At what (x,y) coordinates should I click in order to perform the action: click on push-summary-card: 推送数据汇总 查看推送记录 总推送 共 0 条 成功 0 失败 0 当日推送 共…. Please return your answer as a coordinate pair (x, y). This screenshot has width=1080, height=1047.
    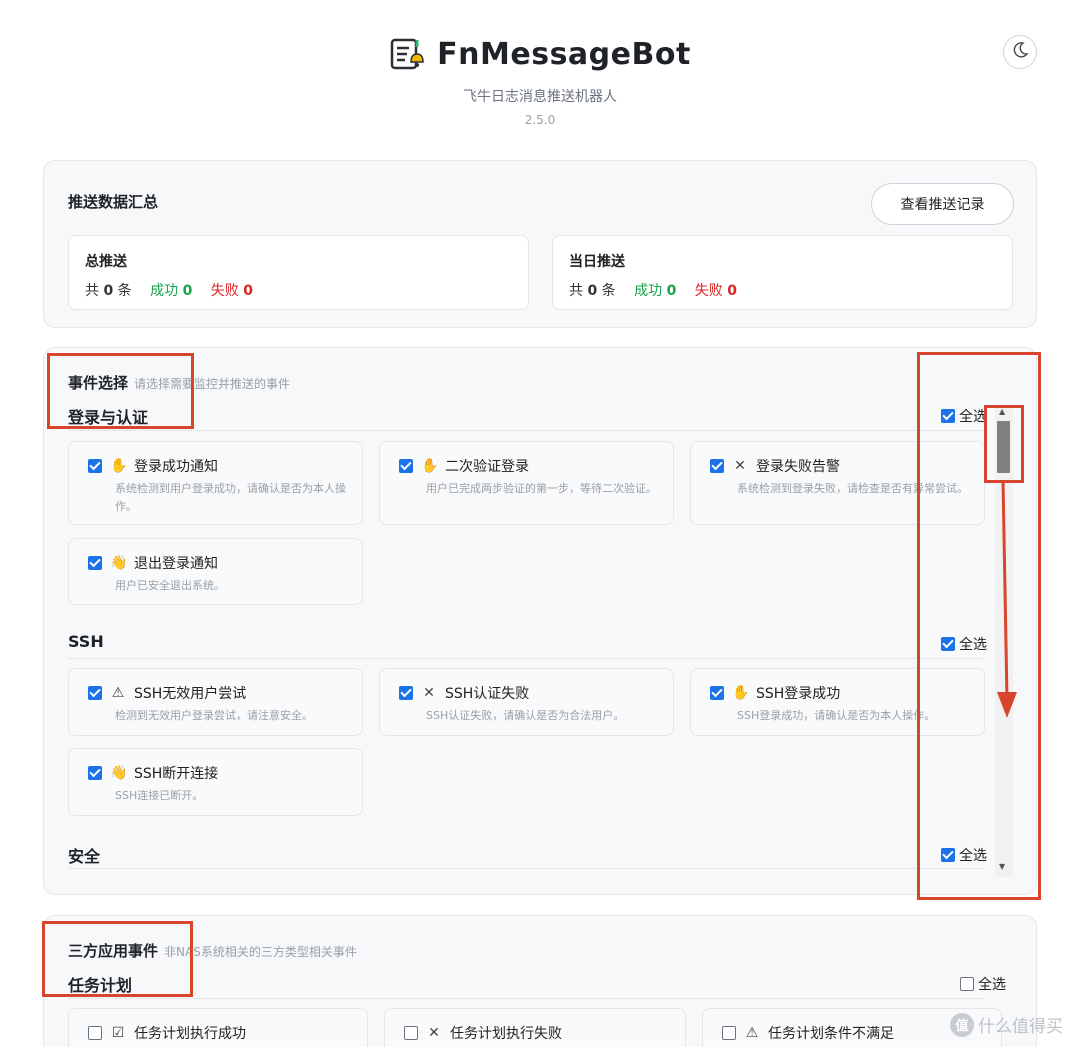
    Looking at the image, I should click on (540, 244).